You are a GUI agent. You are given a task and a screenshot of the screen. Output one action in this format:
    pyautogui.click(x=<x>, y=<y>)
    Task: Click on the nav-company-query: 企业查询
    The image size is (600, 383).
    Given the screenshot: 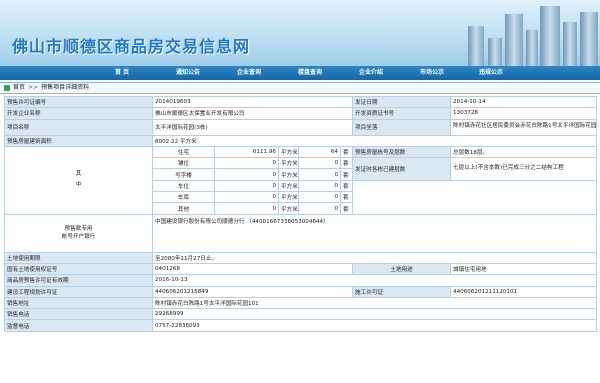 What is the action you would take?
    pyautogui.click(x=249, y=73)
    